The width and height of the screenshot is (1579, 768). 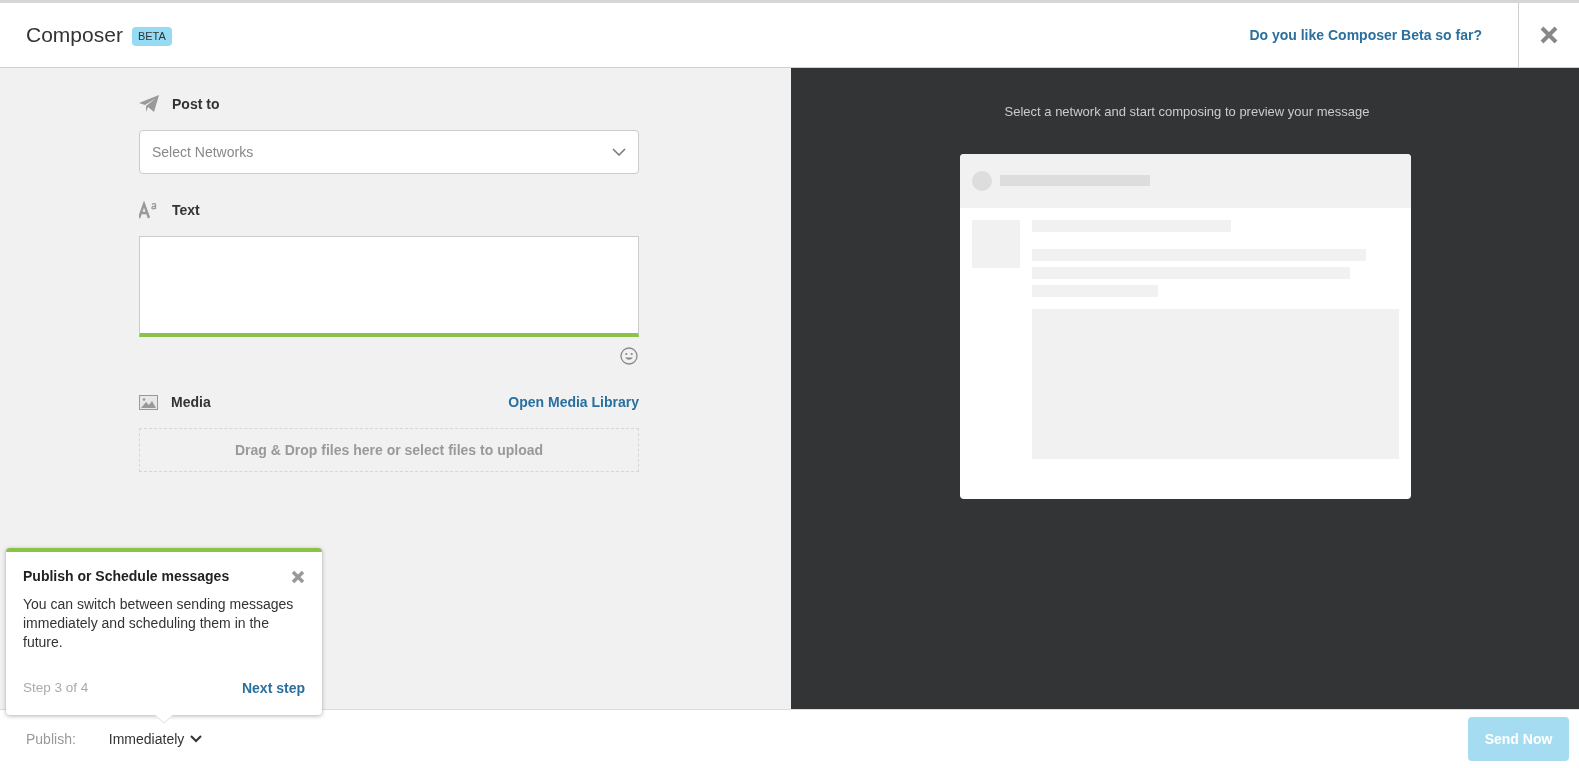 What do you see at coordinates (389, 152) in the screenshot?
I see `networks-dropdown: Select Networks` at bounding box center [389, 152].